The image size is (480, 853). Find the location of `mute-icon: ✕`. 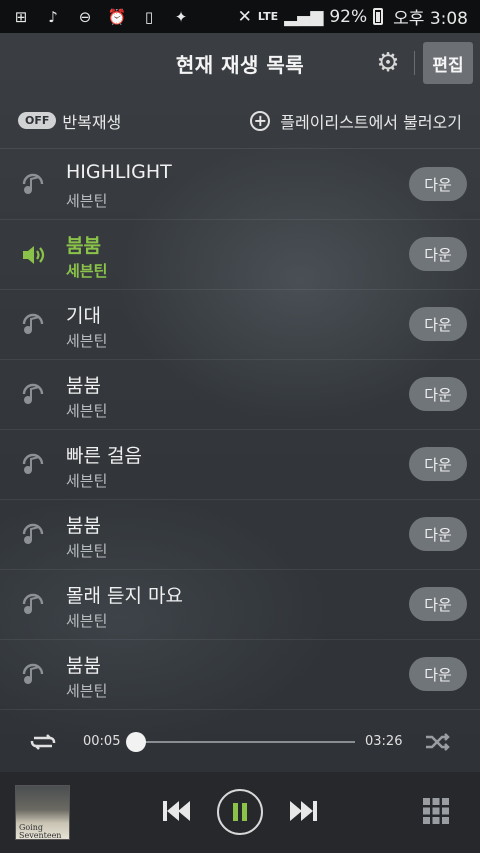

mute-icon: ✕ is located at coordinates (244, 16).